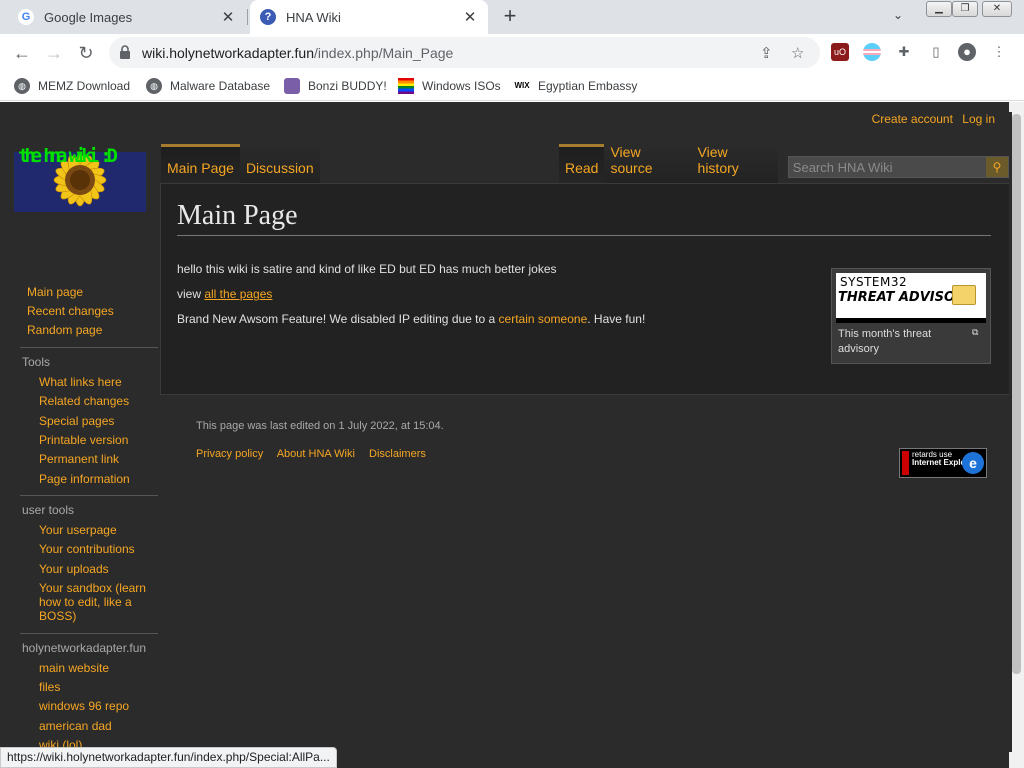 The width and height of the screenshot is (1024, 768). What do you see at coordinates (54, 53) in the screenshot?
I see `forward-arrow-icon: →` at bounding box center [54, 53].